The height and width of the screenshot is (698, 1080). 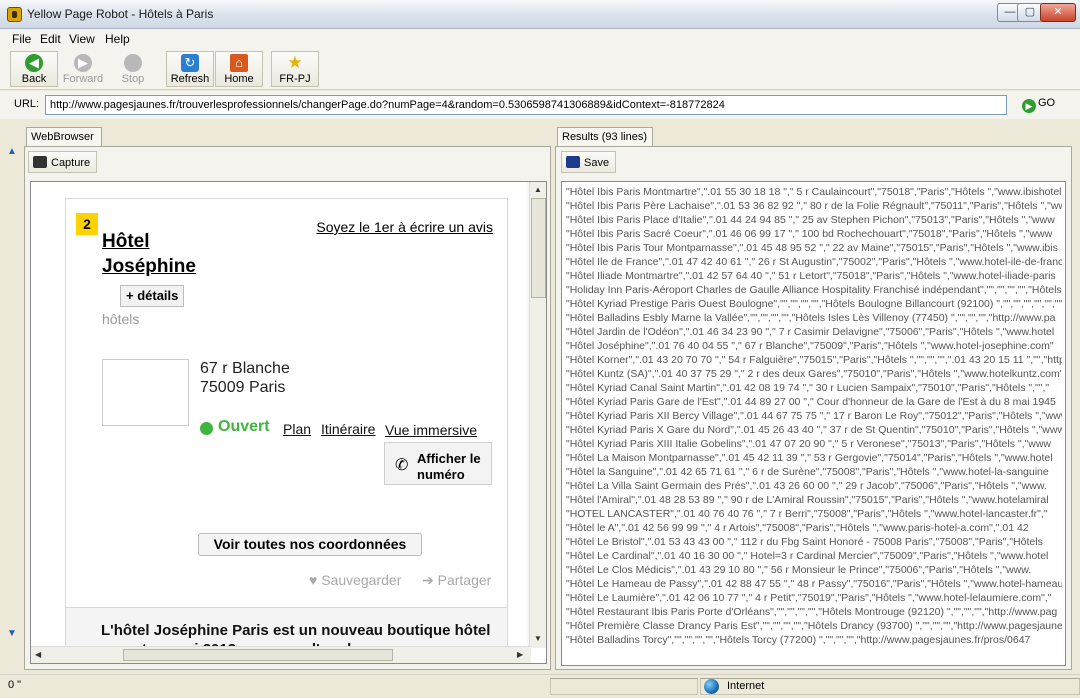 I want to click on details-button: + détails, so click(x=152, y=296).